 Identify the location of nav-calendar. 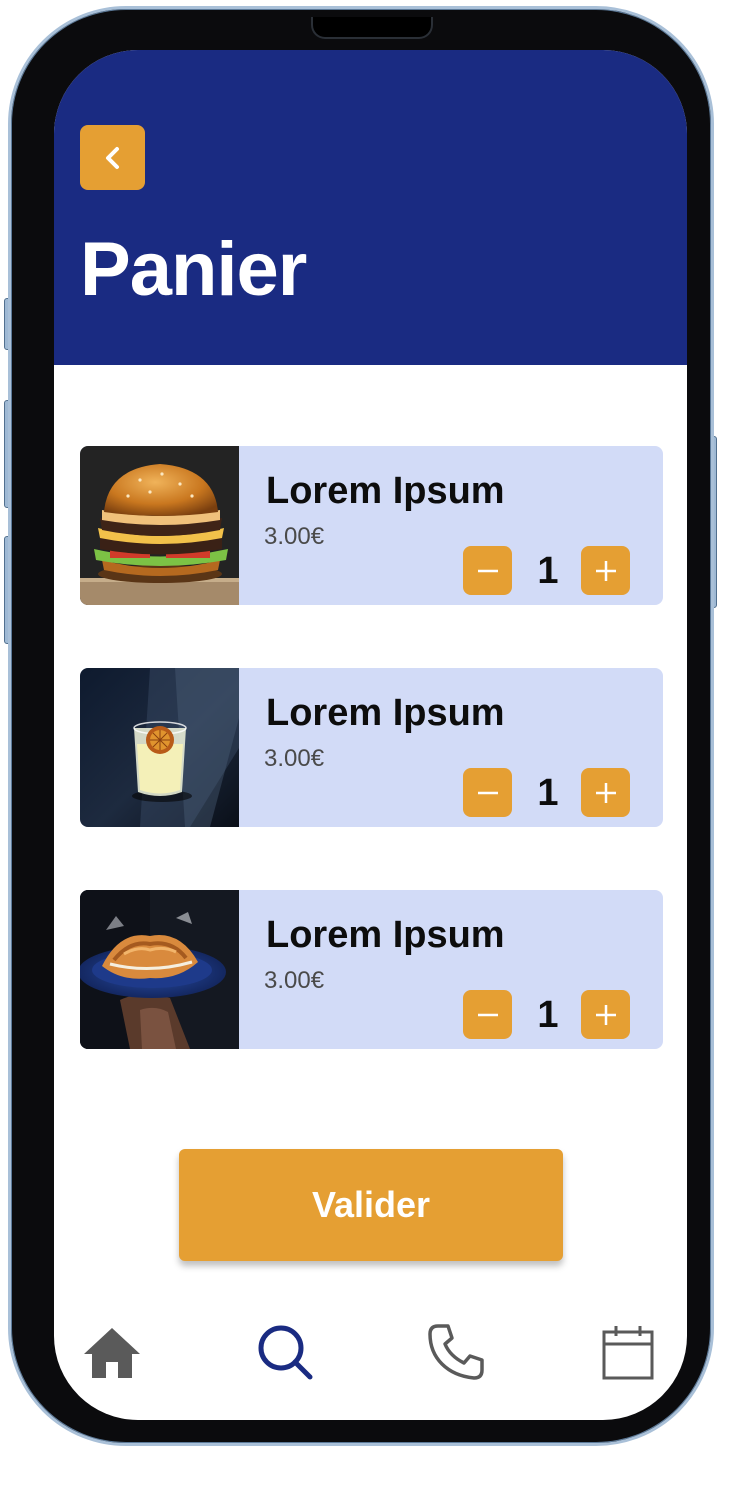
(628, 1352).